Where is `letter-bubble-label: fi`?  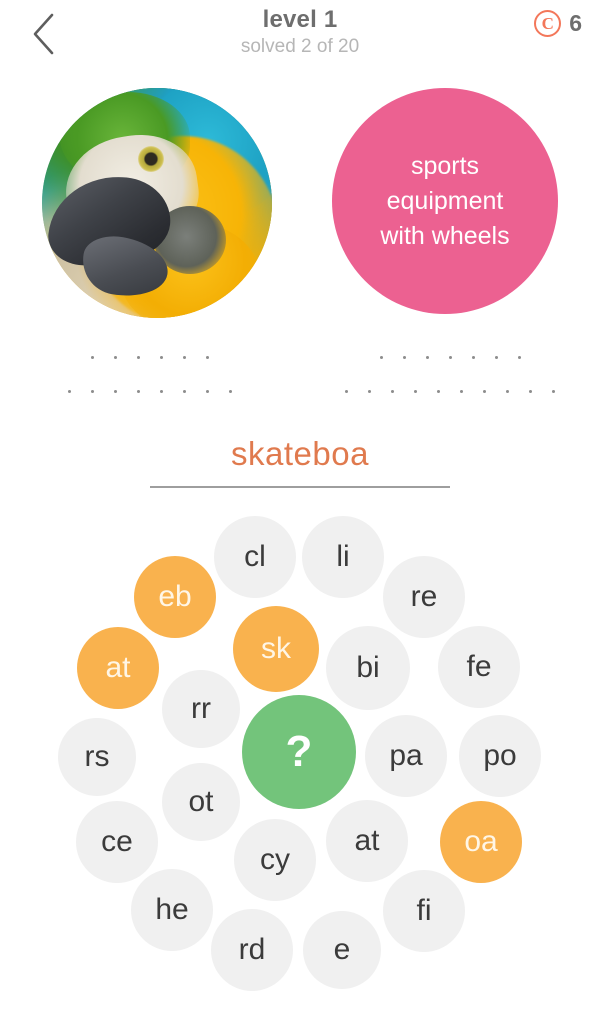
letter-bubble-label: fi is located at coordinates (424, 910).